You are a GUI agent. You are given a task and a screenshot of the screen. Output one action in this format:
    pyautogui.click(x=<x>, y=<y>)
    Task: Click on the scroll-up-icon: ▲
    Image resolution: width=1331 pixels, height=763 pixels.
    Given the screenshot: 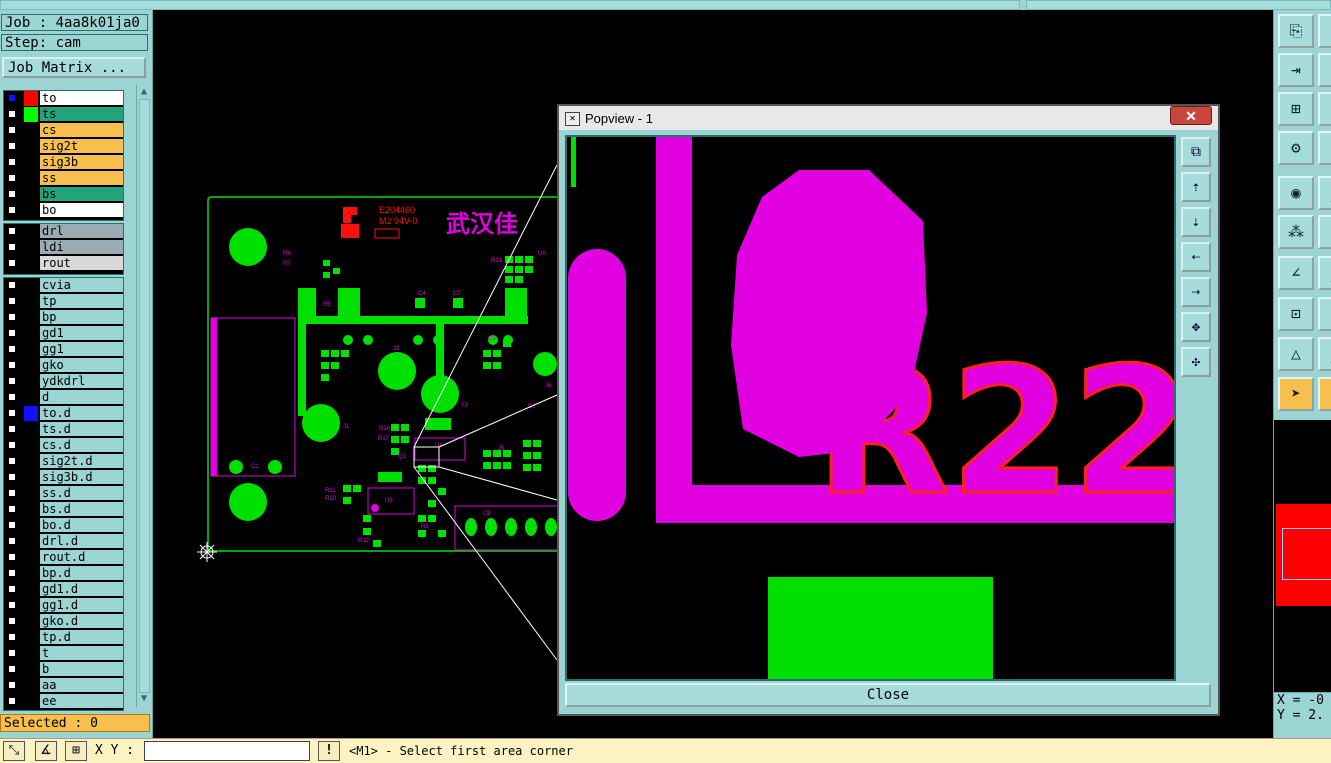 What is the action you would take?
    pyautogui.click(x=144, y=92)
    